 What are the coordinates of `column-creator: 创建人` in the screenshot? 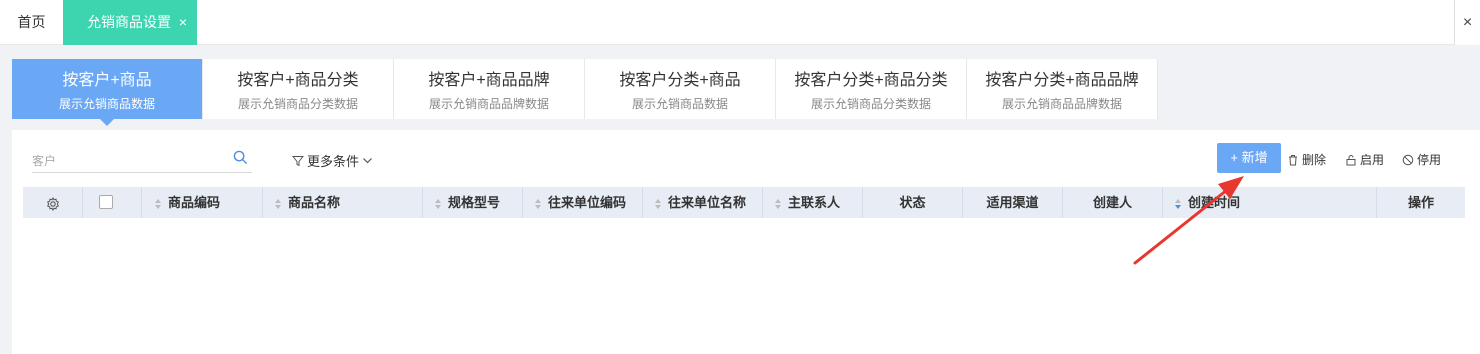 It's located at (1113, 202).